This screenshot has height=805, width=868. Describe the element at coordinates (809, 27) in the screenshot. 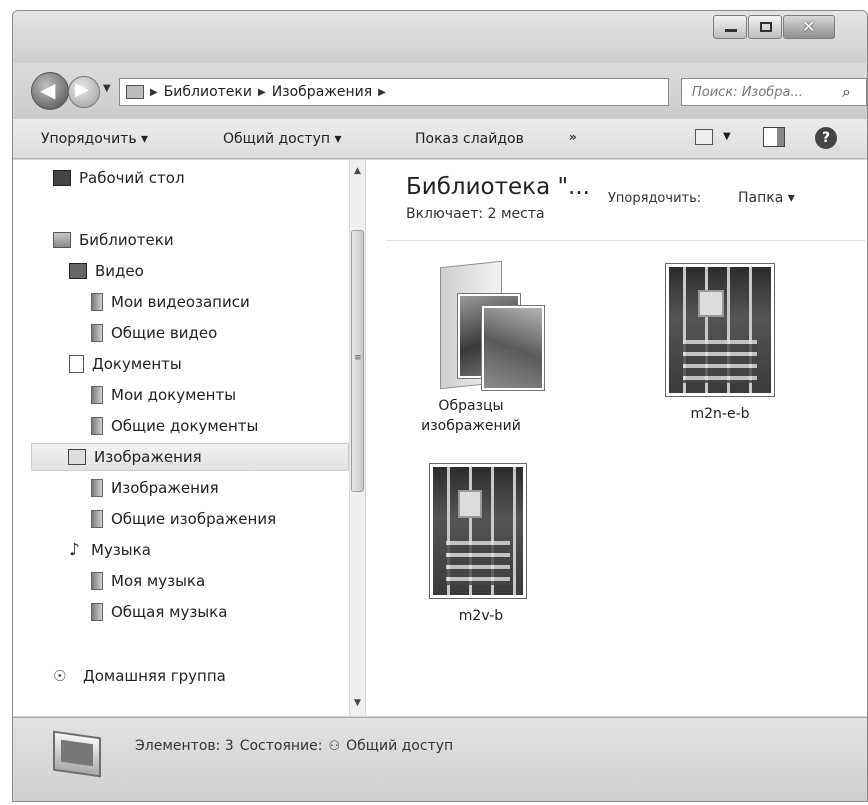

I see `close-button: ✕` at that location.